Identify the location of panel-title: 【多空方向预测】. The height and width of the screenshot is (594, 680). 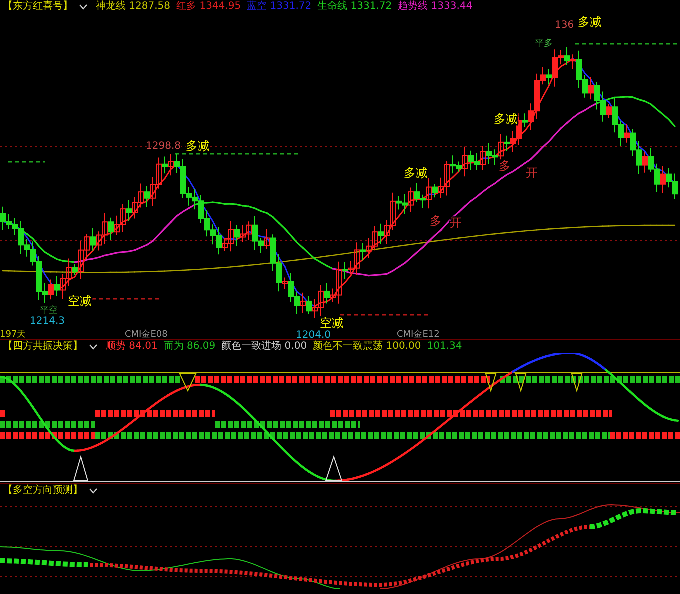
(43, 490).